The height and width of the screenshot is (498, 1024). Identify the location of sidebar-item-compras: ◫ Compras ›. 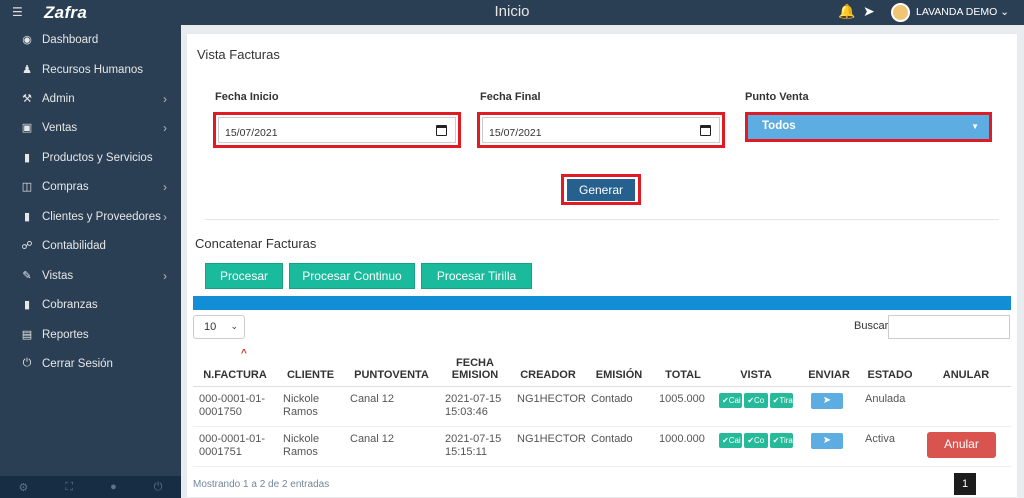
(90, 186).